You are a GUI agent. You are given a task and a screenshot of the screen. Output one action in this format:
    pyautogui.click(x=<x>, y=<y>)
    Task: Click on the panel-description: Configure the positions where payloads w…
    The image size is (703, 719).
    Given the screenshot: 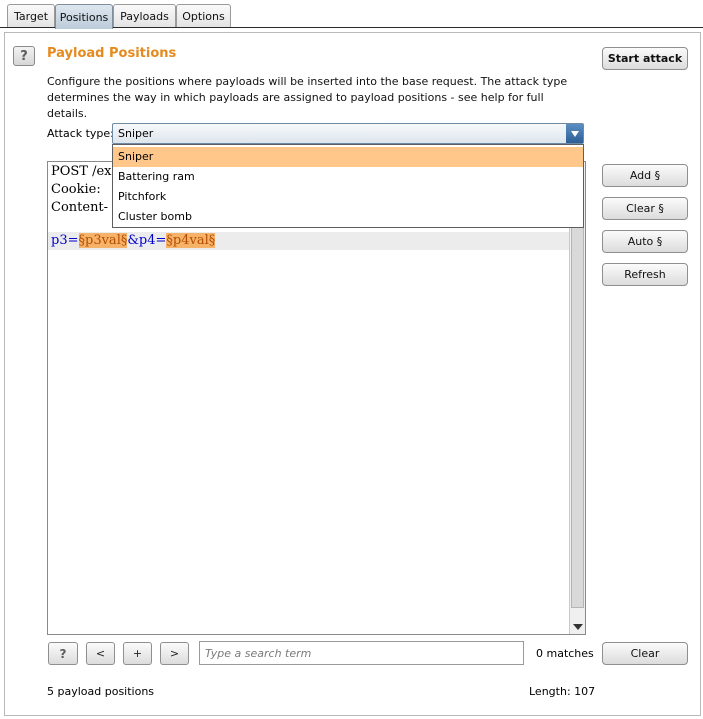 What is the action you would take?
    pyautogui.click(x=307, y=97)
    